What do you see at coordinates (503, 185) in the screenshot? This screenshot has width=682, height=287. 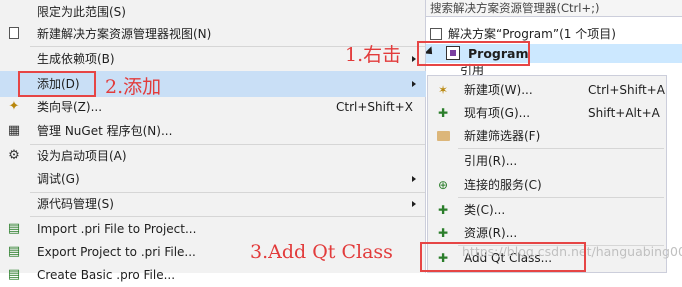 I see `submenu-item-label: 连接的服务(C)` at bounding box center [503, 185].